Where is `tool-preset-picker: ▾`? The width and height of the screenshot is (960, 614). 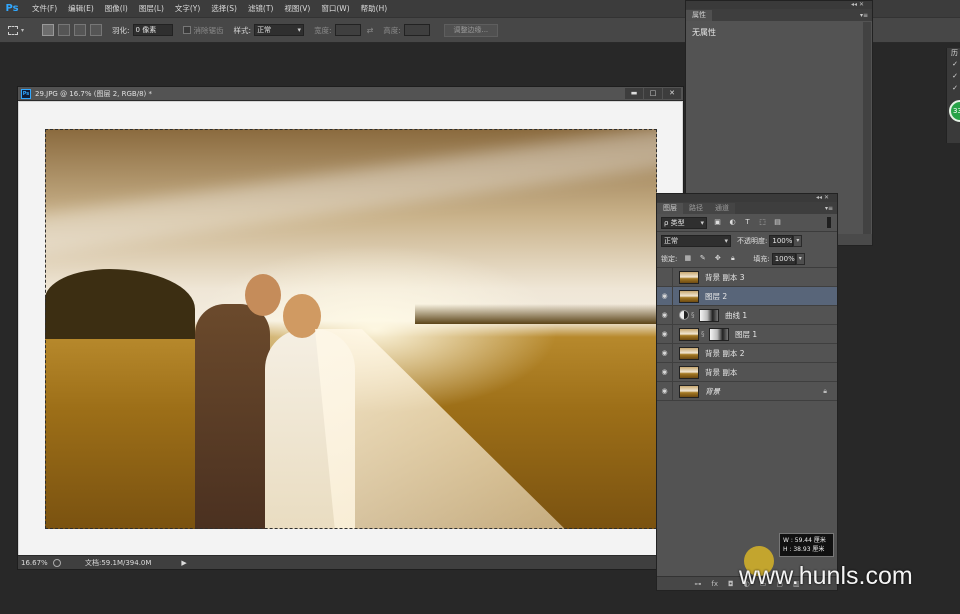 tool-preset-picker: ▾ is located at coordinates (23, 30).